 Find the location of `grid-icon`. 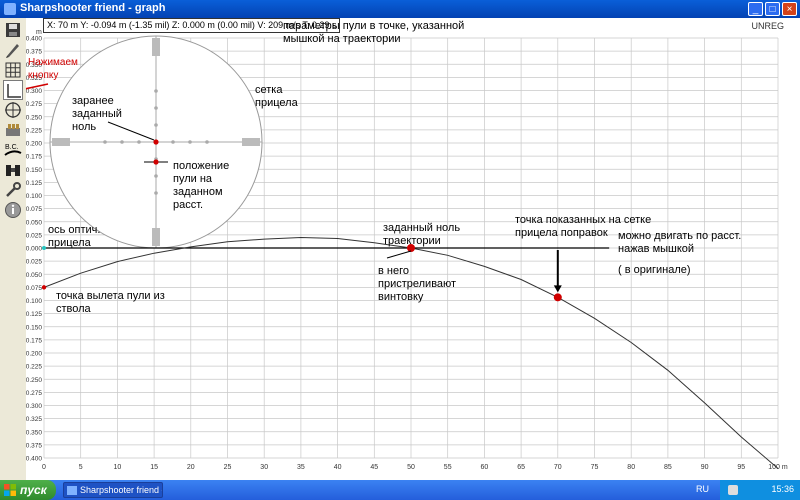

grid-icon is located at coordinates (13, 70).